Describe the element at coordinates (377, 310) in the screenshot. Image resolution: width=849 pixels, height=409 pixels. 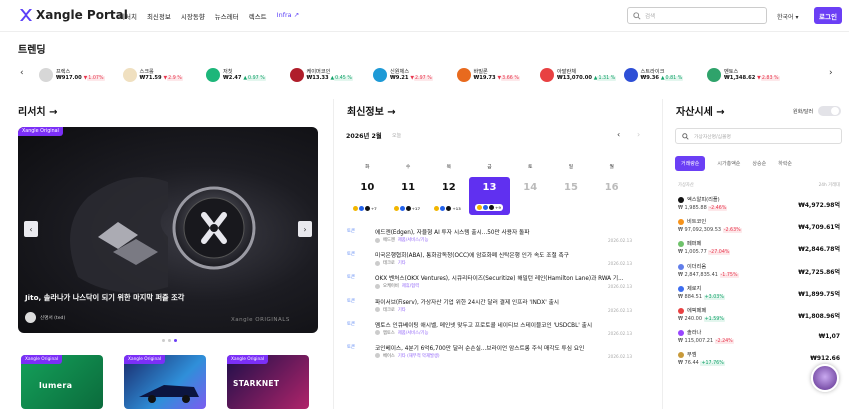
I see `source-logo-icon` at that location.